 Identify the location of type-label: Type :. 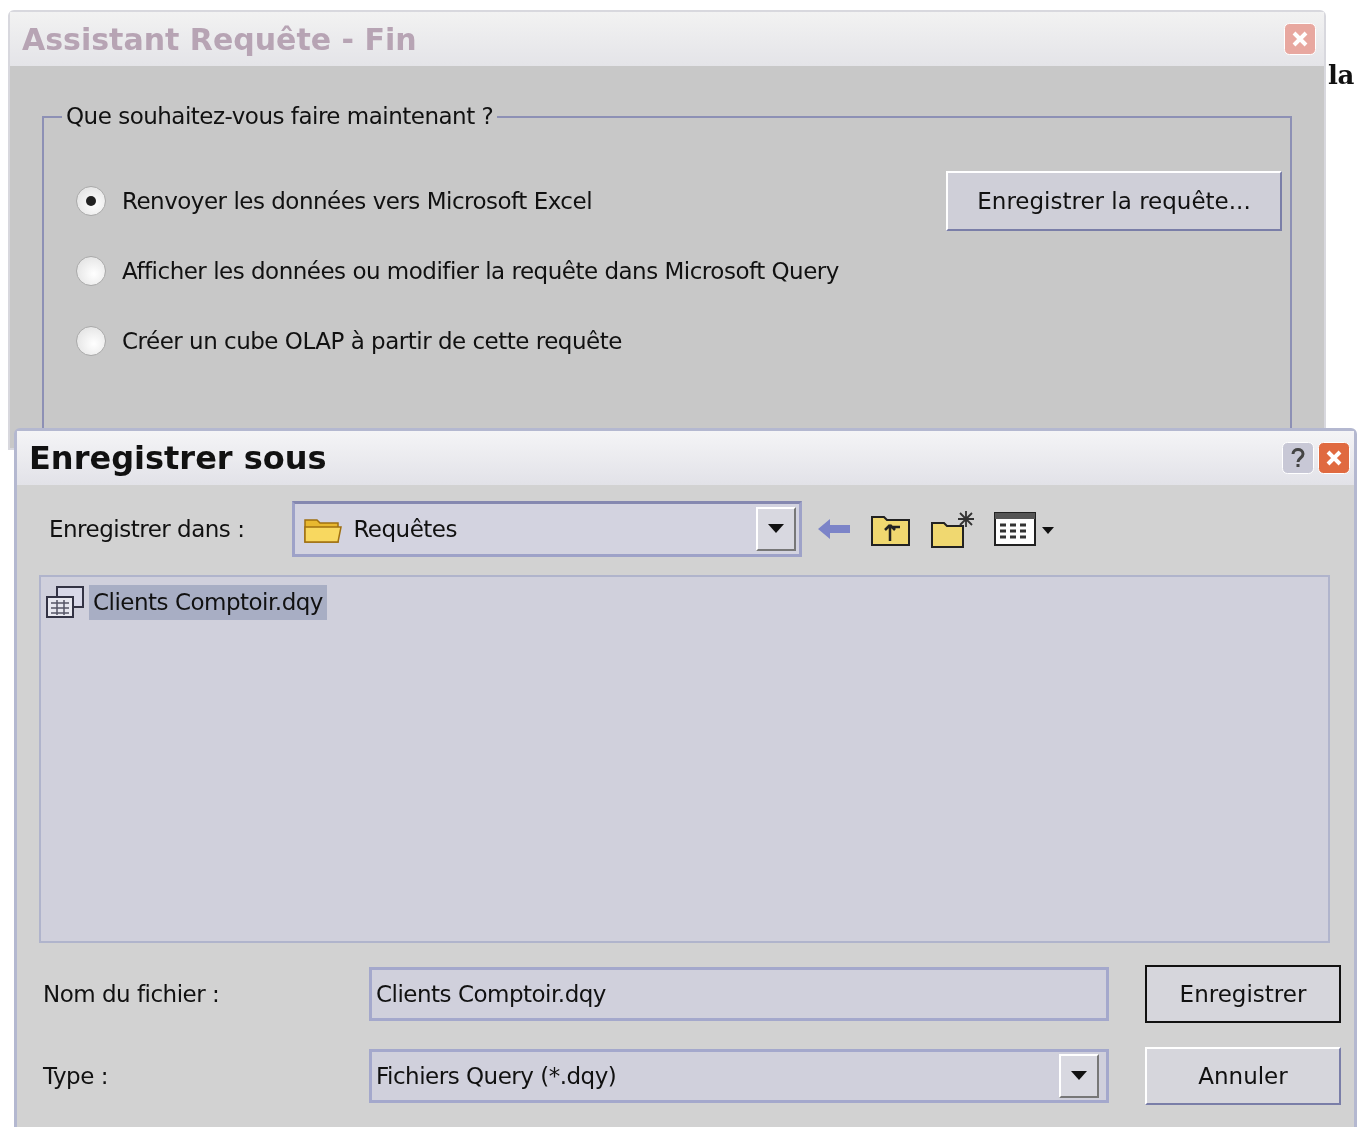
(76, 1076).